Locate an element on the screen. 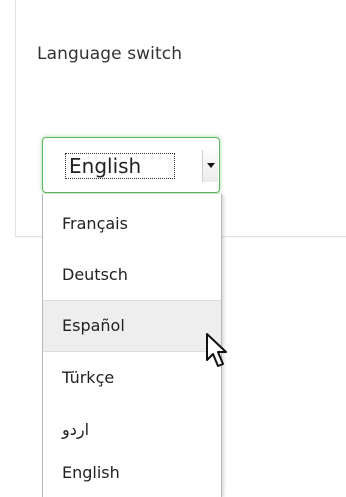 Image resolution: width=346 pixels, height=497 pixels. option-francais: Français is located at coordinates (132, 224).